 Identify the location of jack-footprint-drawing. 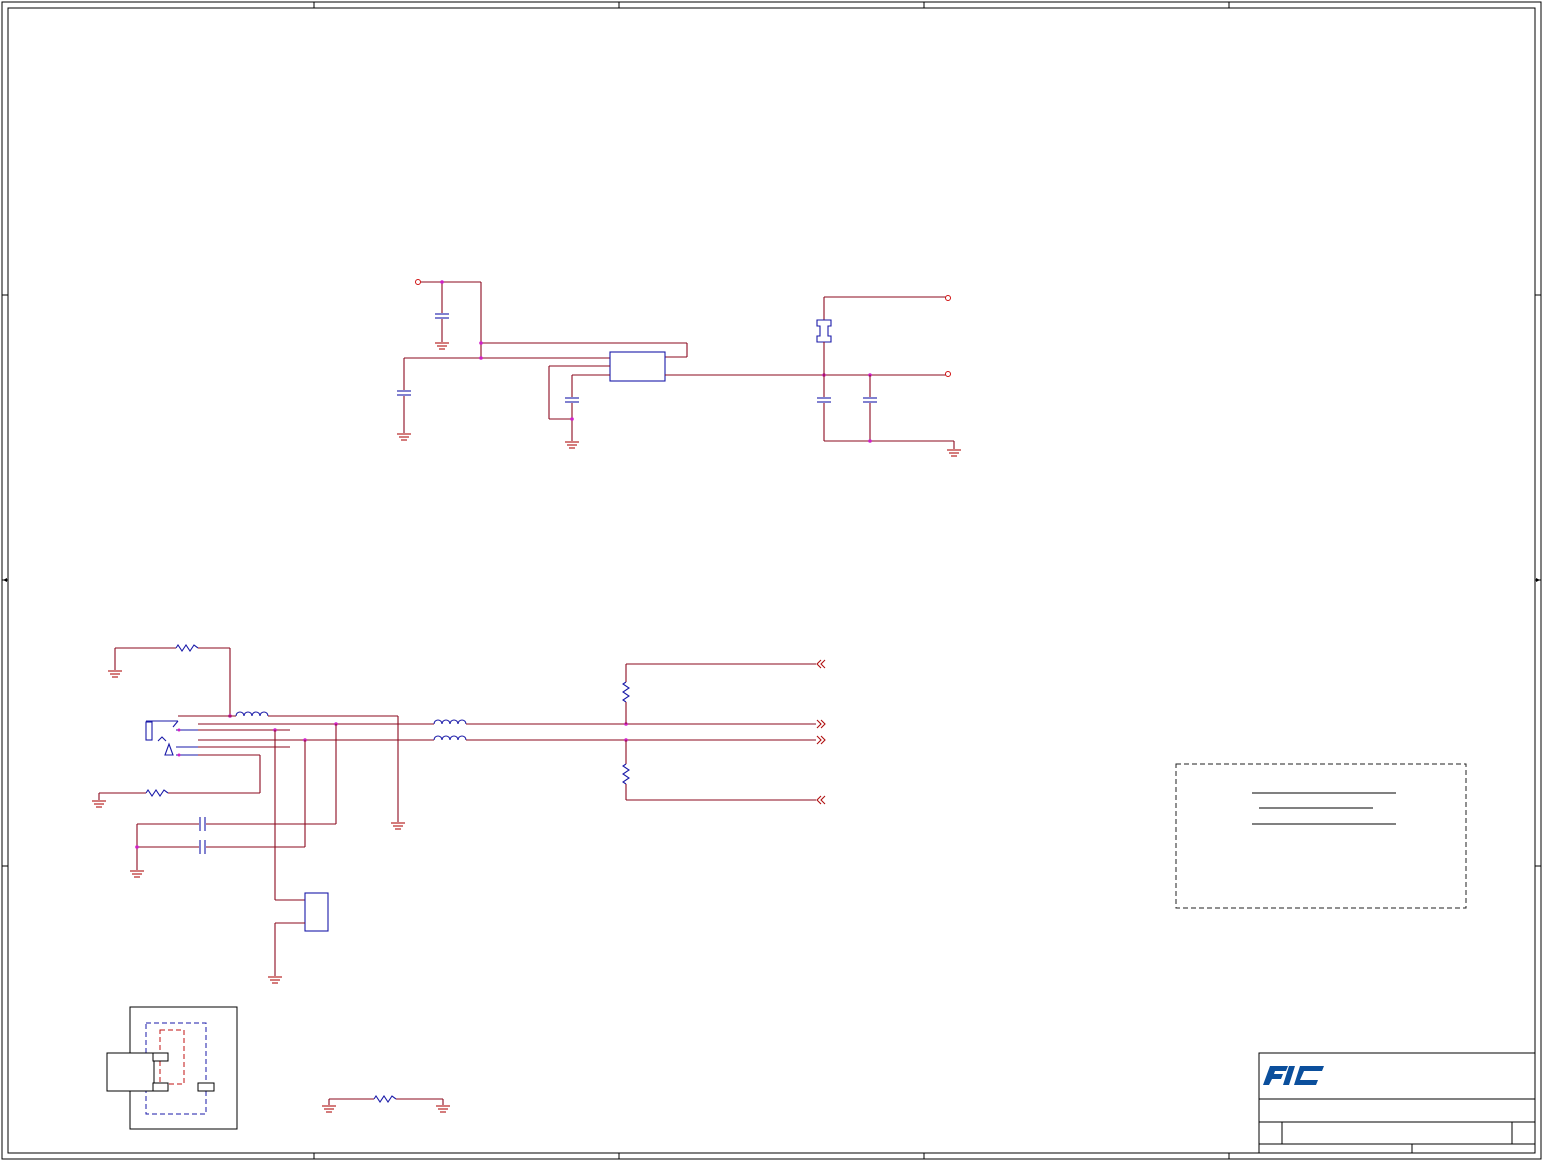
(172, 1068).